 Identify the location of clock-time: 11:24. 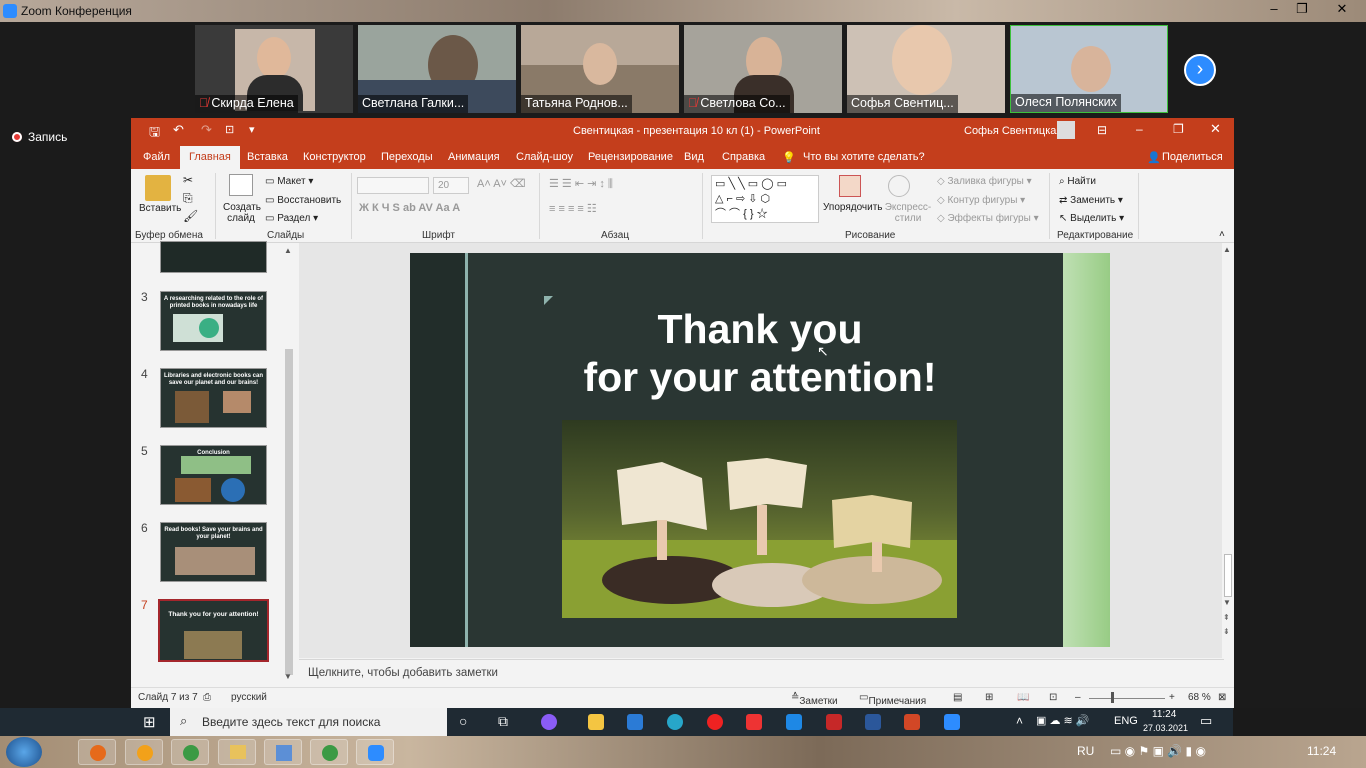
(1164, 714).